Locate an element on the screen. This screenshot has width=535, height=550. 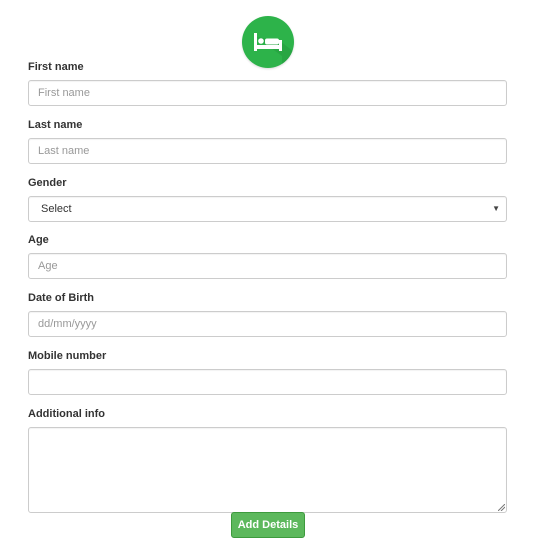
last-name-input is located at coordinates (267, 151).